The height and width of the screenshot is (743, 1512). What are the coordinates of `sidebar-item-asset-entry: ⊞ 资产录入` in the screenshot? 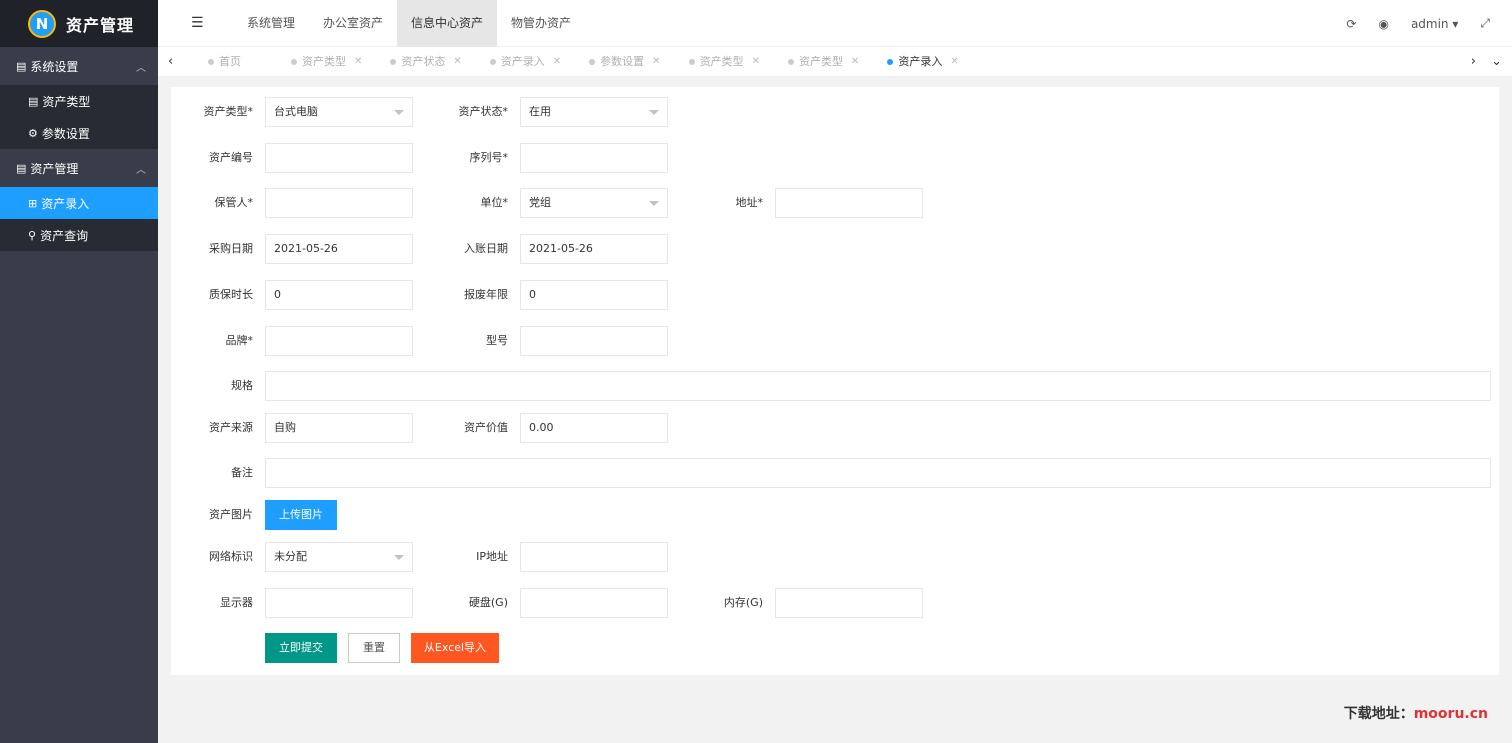 It's located at (79, 203).